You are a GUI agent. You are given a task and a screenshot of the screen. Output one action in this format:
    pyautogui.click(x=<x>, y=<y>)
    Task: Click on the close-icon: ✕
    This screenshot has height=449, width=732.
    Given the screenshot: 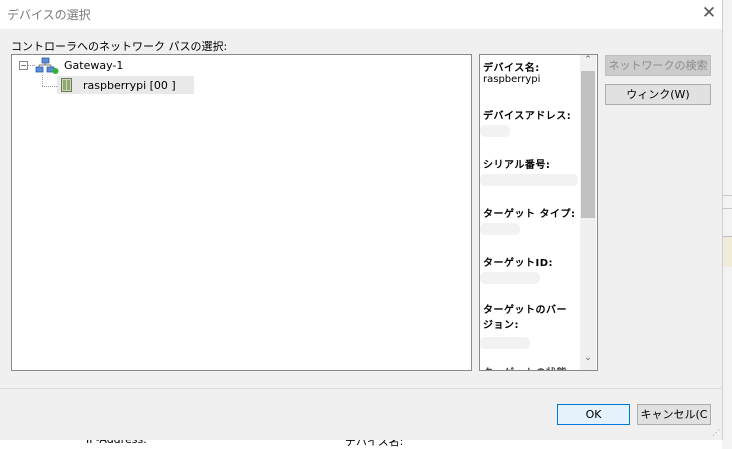 What is the action you would take?
    pyautogui.click(x=709, y=13)
    